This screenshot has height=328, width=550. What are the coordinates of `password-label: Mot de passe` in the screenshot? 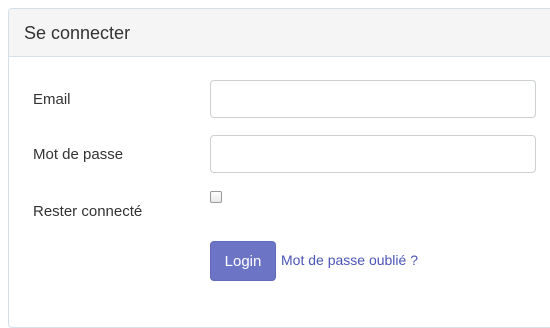 It's located at (78, 154).